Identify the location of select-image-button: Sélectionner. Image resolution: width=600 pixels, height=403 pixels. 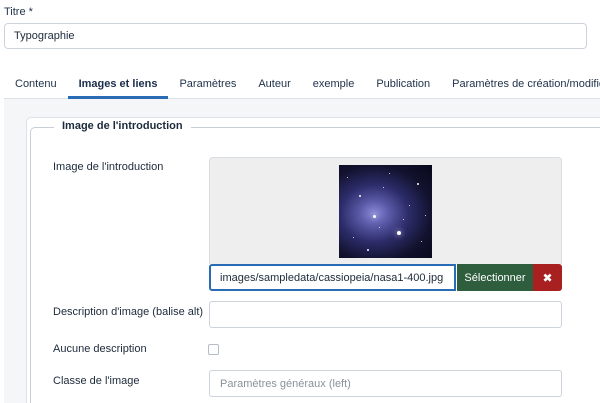
(495, 277).